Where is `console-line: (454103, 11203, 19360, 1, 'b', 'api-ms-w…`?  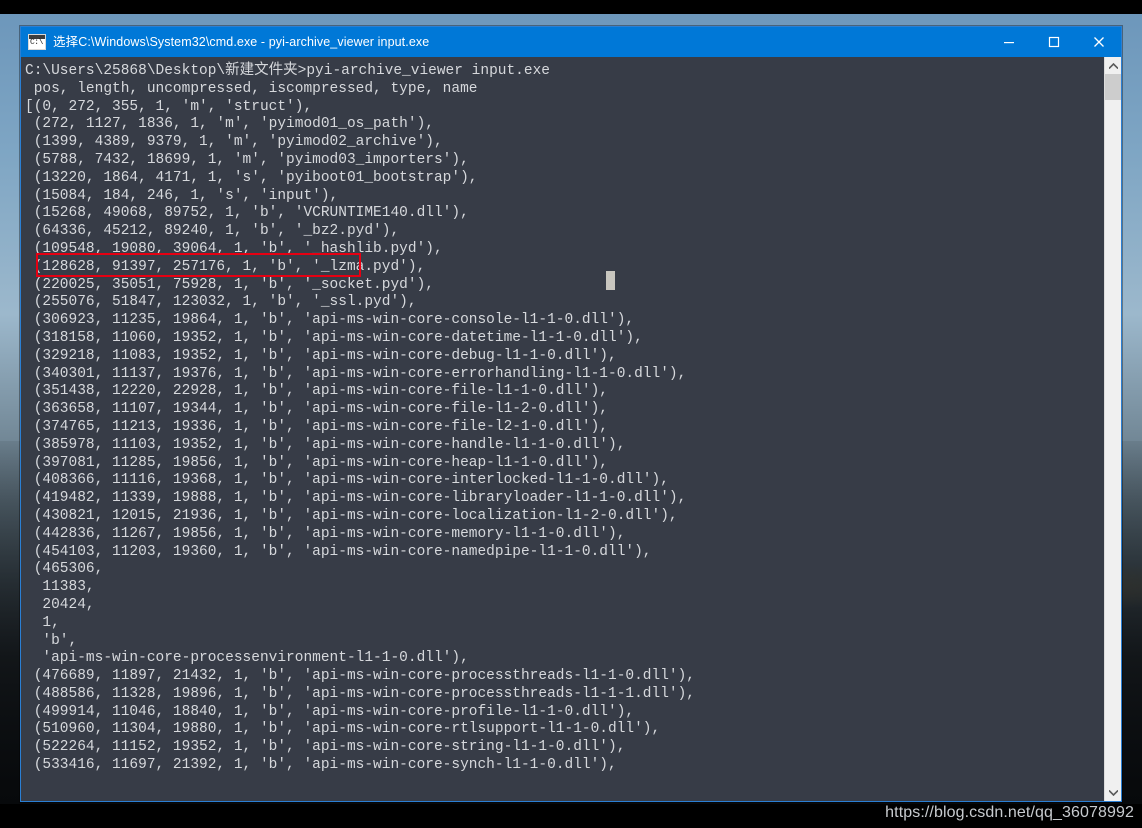 console-line: (454103, 11203, 19360, 1, 'b', 'api-ms-w… is located at coordinates (338, 551).